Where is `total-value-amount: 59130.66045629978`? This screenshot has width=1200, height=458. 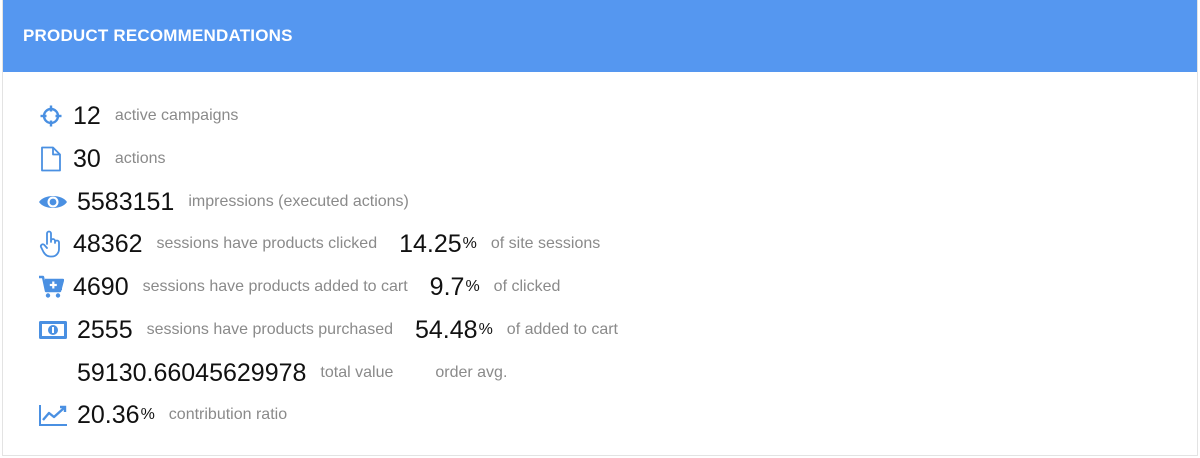
total-value-amount: 59130.66045629978 is located at coordinates (192, 372).